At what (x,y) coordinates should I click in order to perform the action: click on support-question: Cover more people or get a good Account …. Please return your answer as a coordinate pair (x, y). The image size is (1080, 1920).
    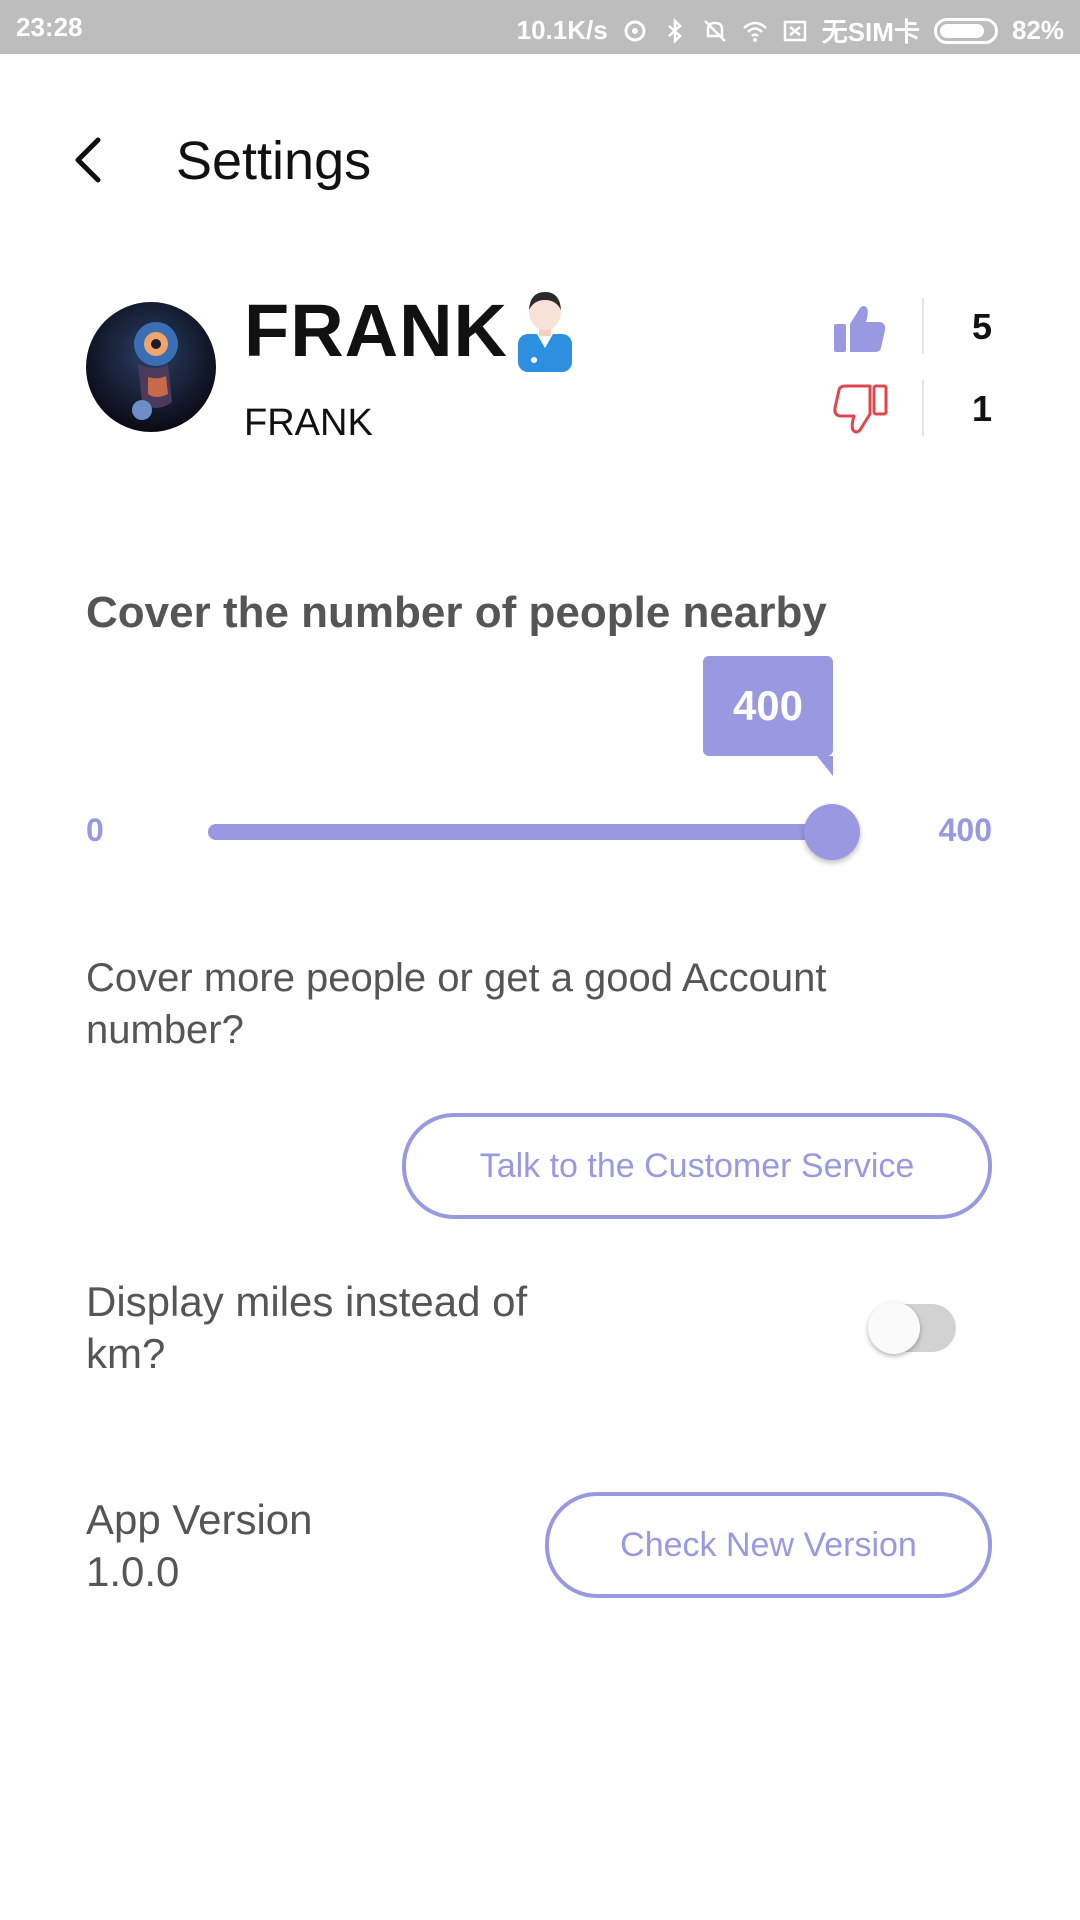
    Looking at the image, I should click on (456, 1004).